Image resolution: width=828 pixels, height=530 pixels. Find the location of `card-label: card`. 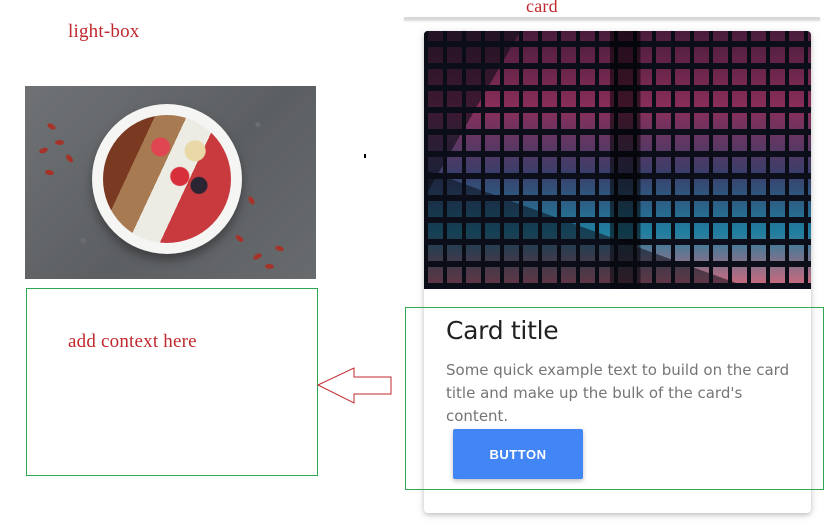

card-label: card is located at coordinates (542, 8).